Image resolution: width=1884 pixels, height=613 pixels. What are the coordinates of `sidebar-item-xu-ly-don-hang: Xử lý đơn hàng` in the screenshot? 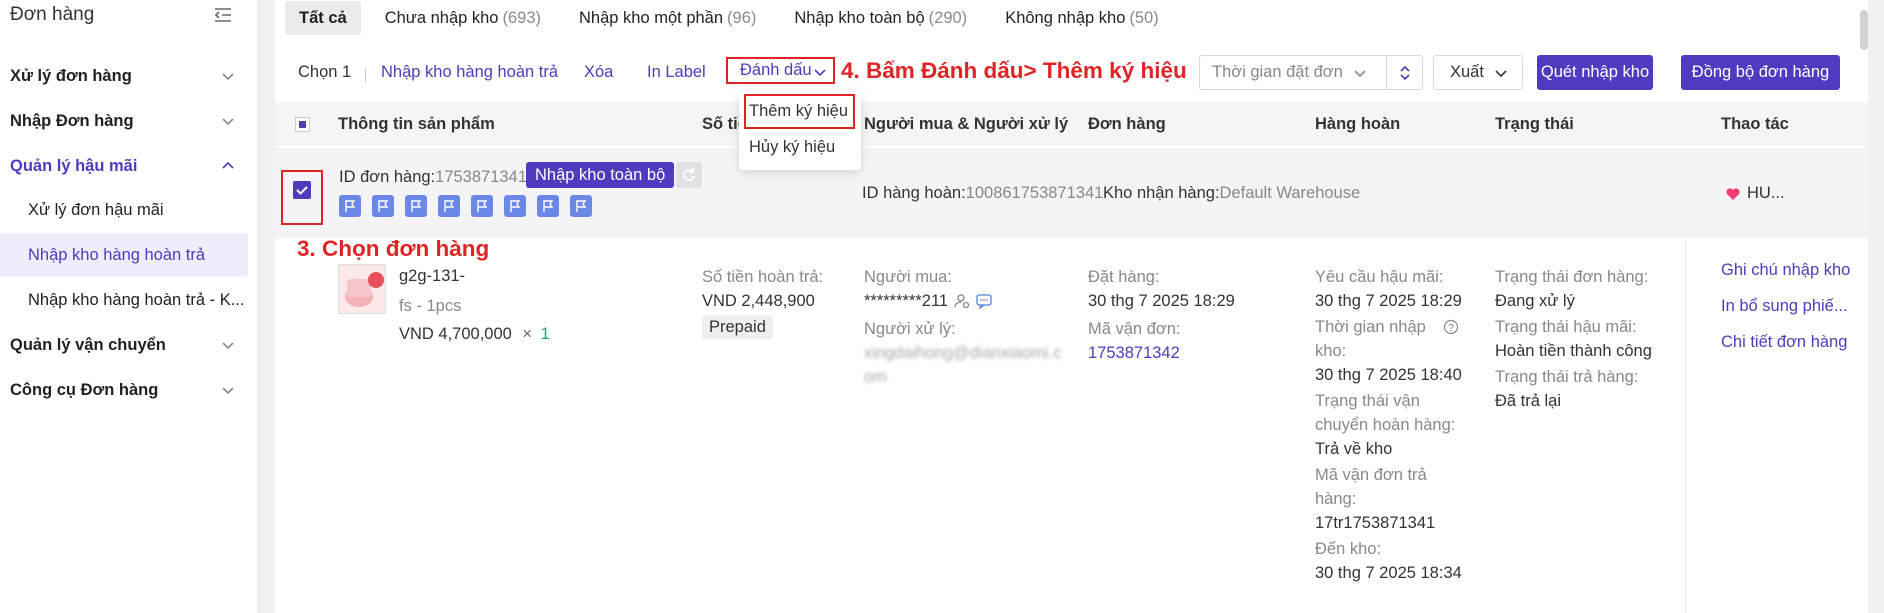 It's located at (124, 76).